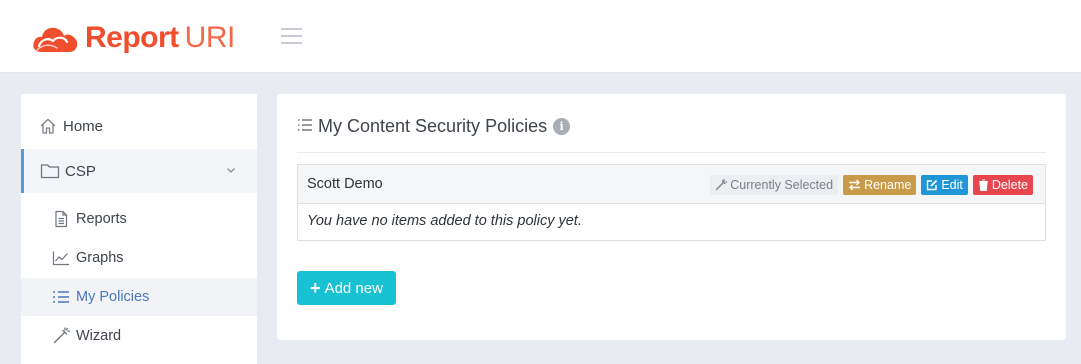 The image size is (1081, 364). I want to click on rename-label: Rename, so click(888, 185).